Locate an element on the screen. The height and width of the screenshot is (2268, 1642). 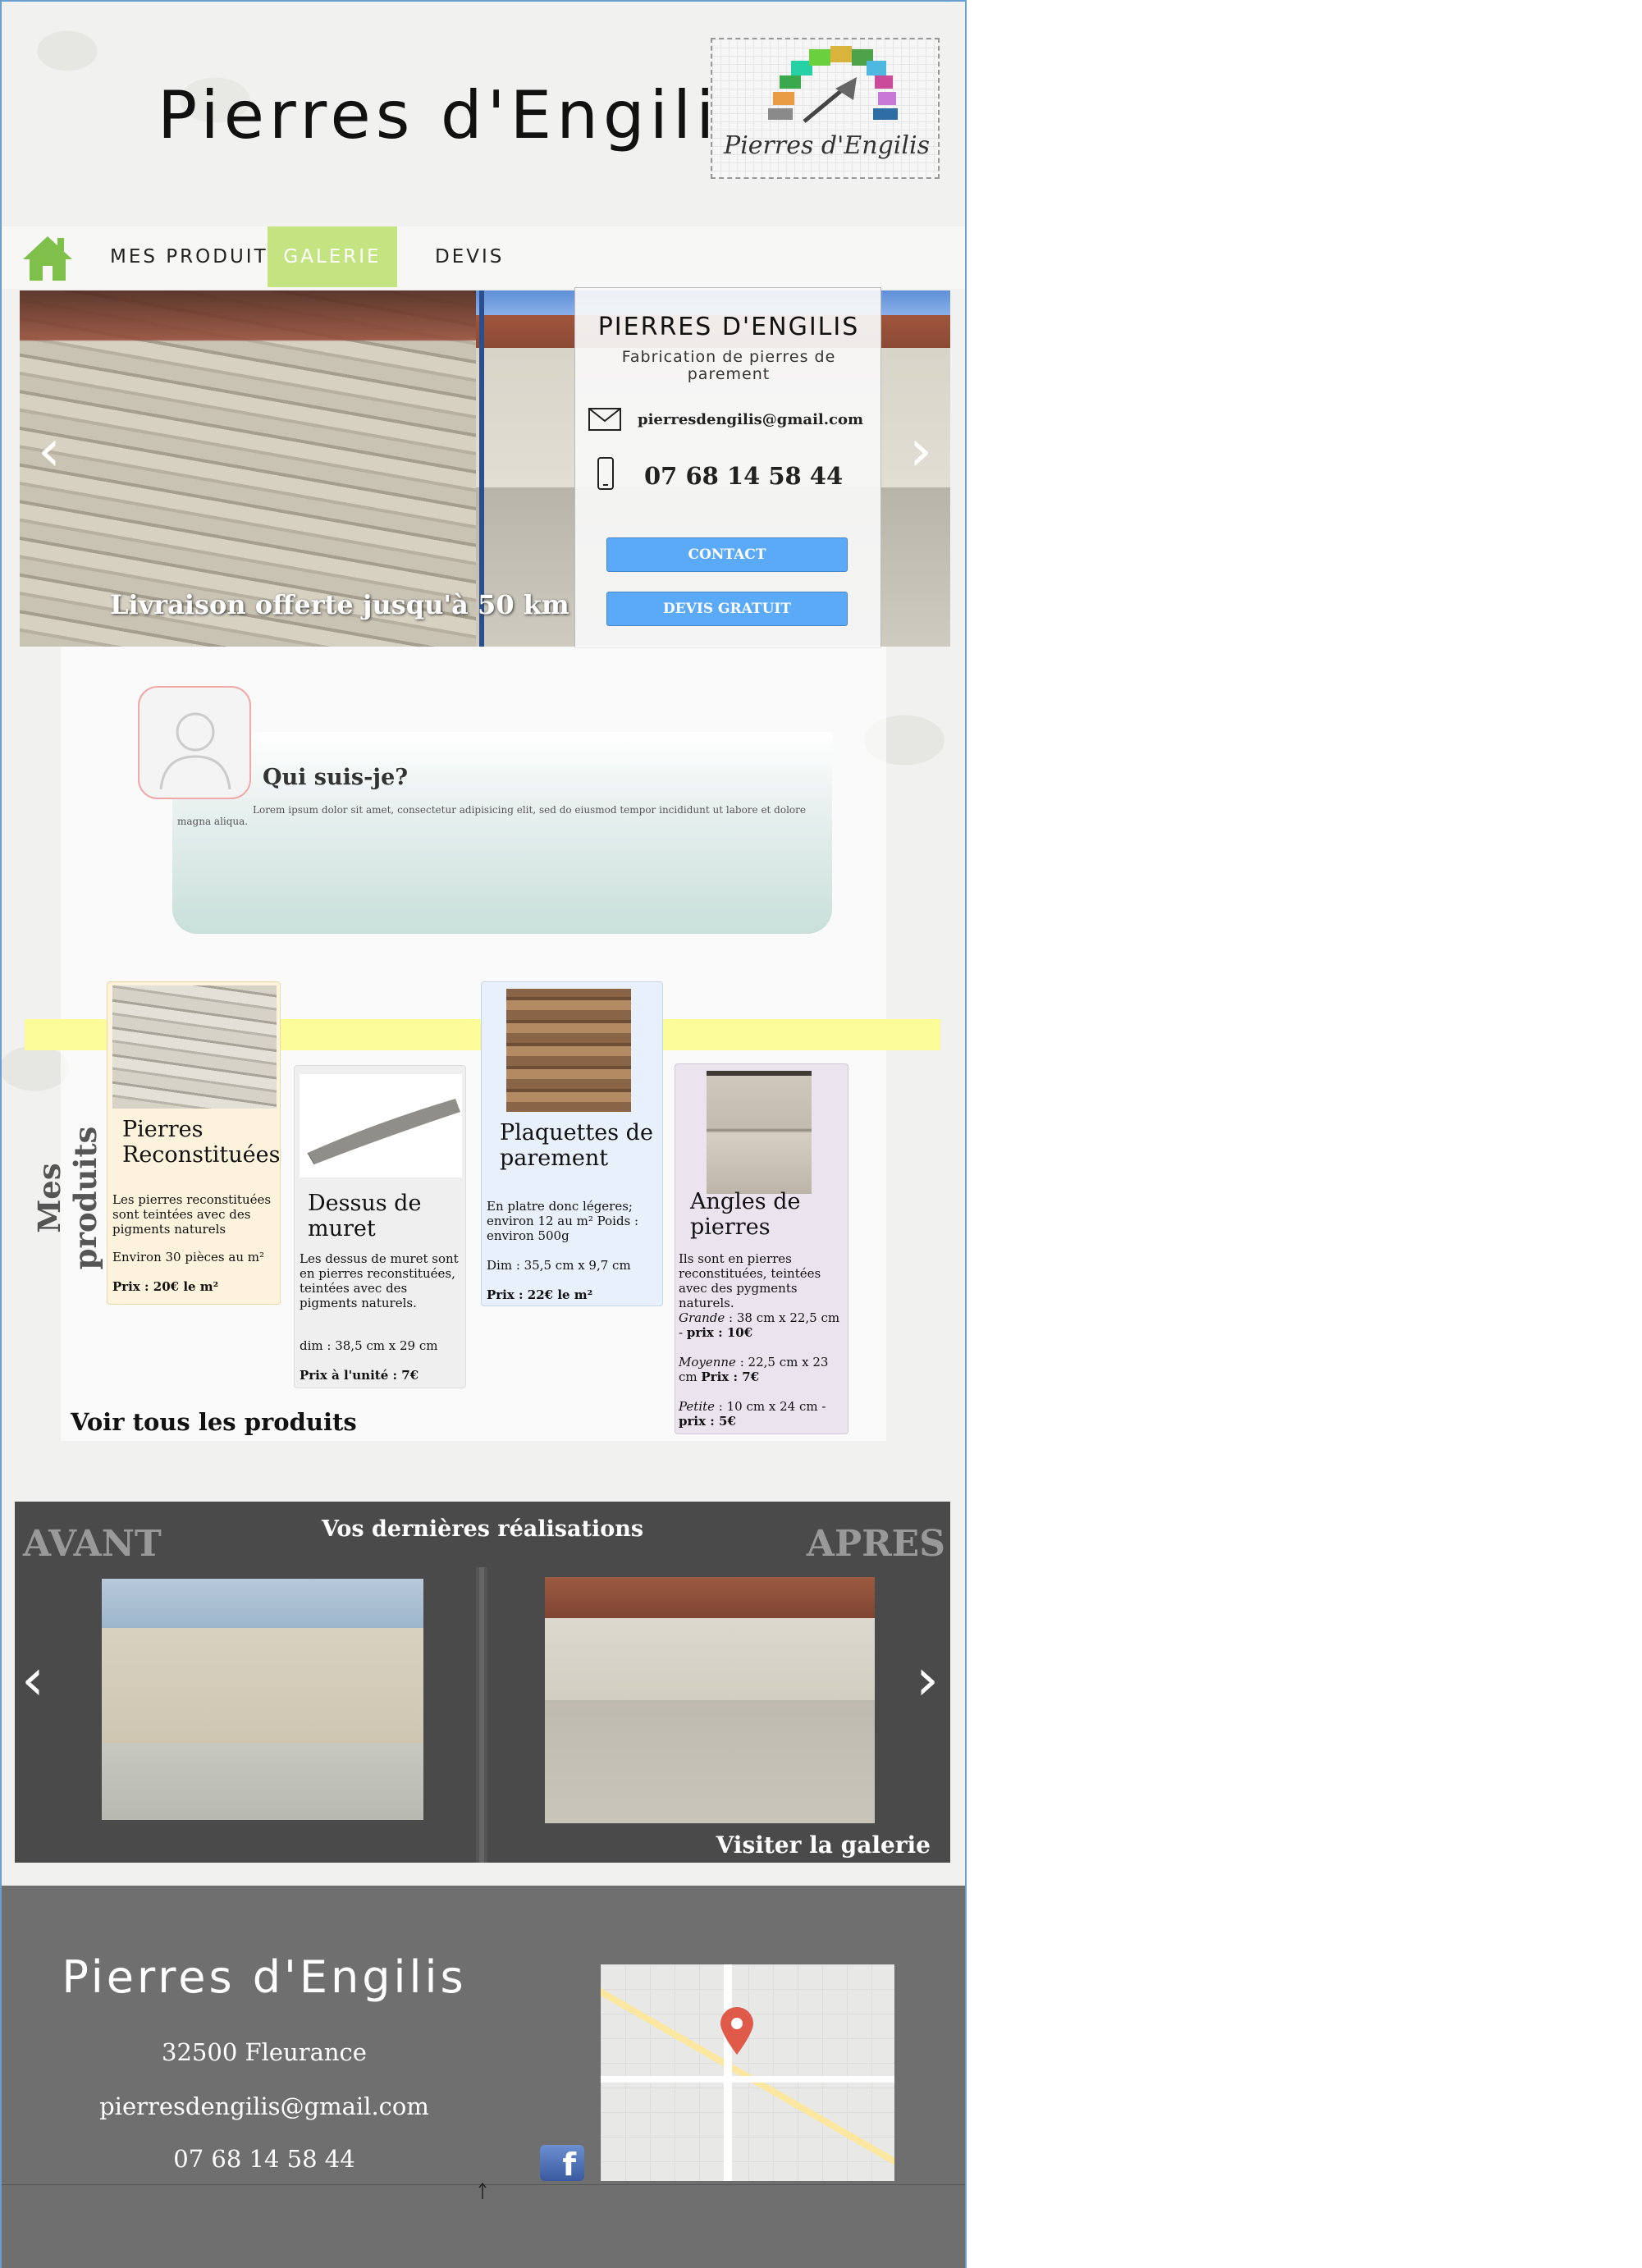
contact-card-subtitle: Fabrication de pierres de parement is located at coordinates (728, 365).